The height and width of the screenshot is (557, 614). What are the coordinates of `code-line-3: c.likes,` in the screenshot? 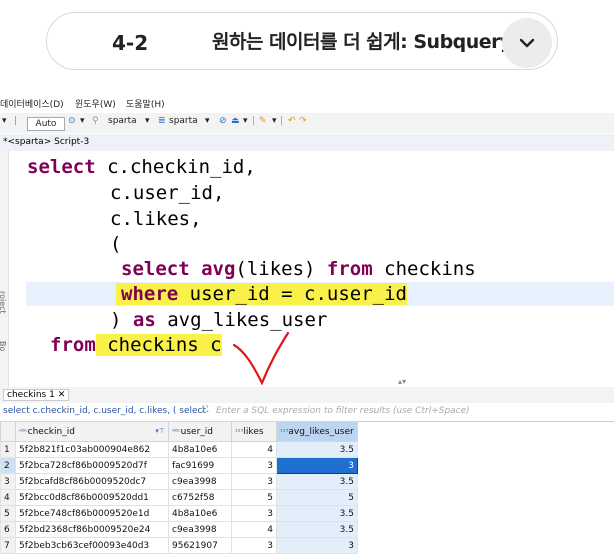 It's located at (156, 219).